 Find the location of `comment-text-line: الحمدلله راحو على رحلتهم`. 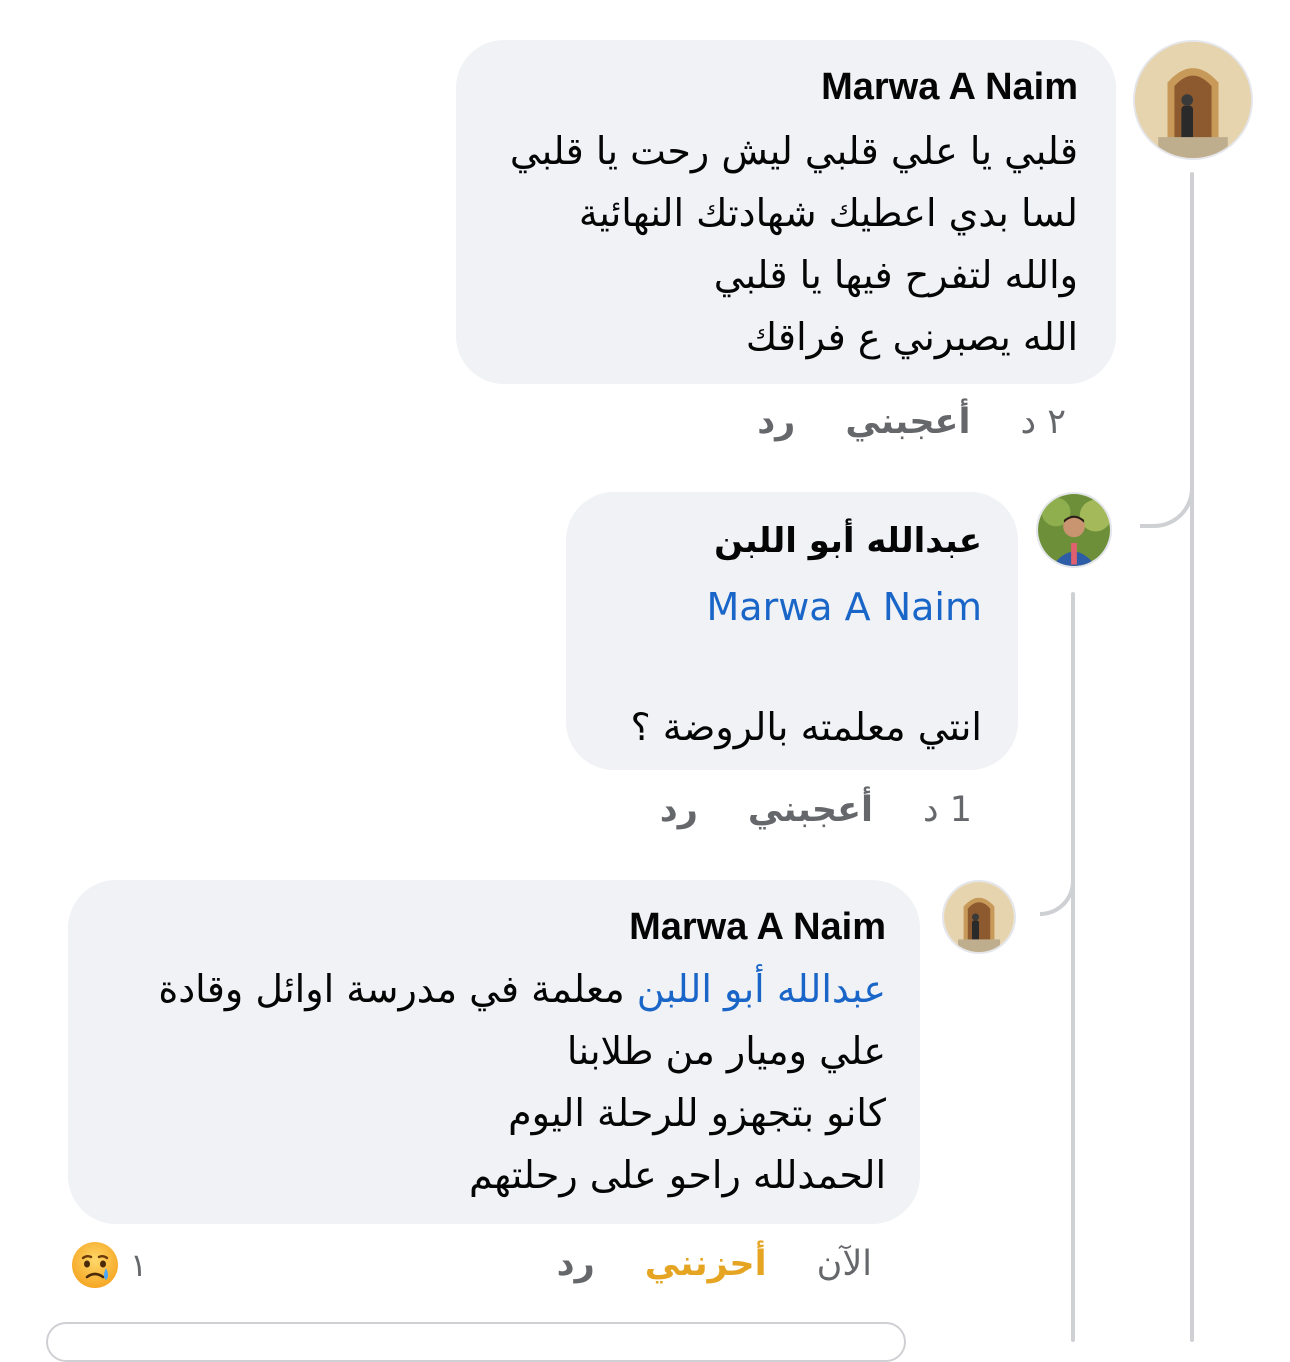

comment-text-line: الحمدلله راحو على رحلتهم is located at coordinates (677, 1175).